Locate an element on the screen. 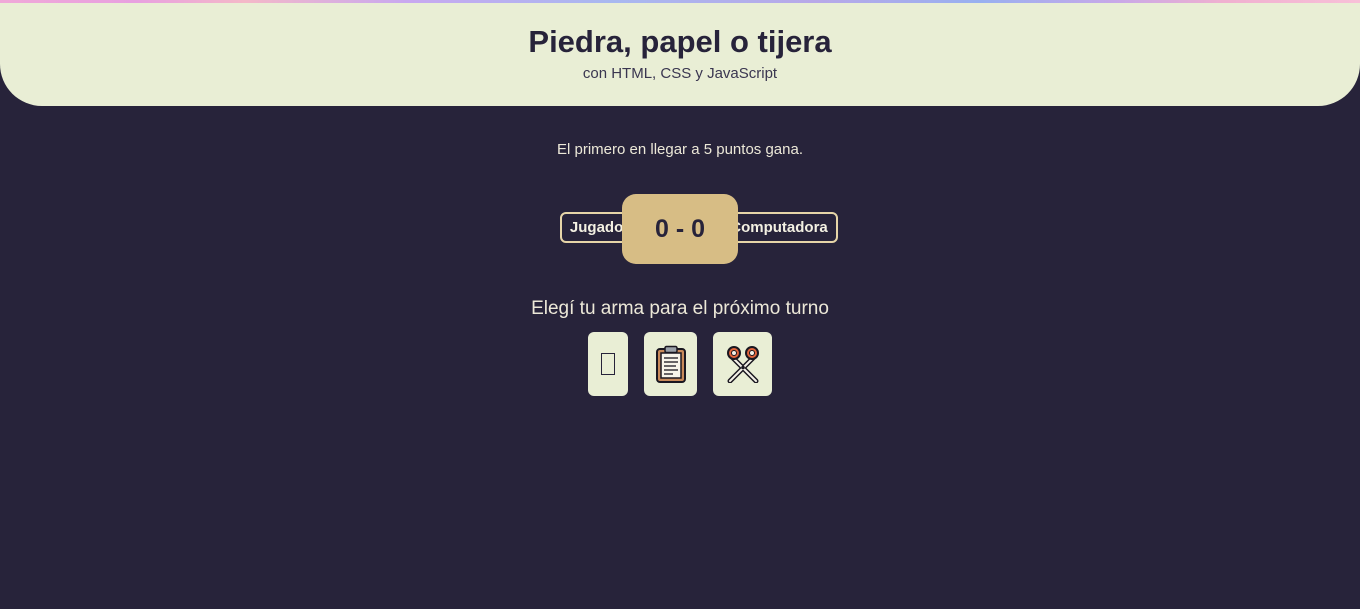  page-subtitle: con HTML, CSS y JavaScript is located at coordinates (680, 73).